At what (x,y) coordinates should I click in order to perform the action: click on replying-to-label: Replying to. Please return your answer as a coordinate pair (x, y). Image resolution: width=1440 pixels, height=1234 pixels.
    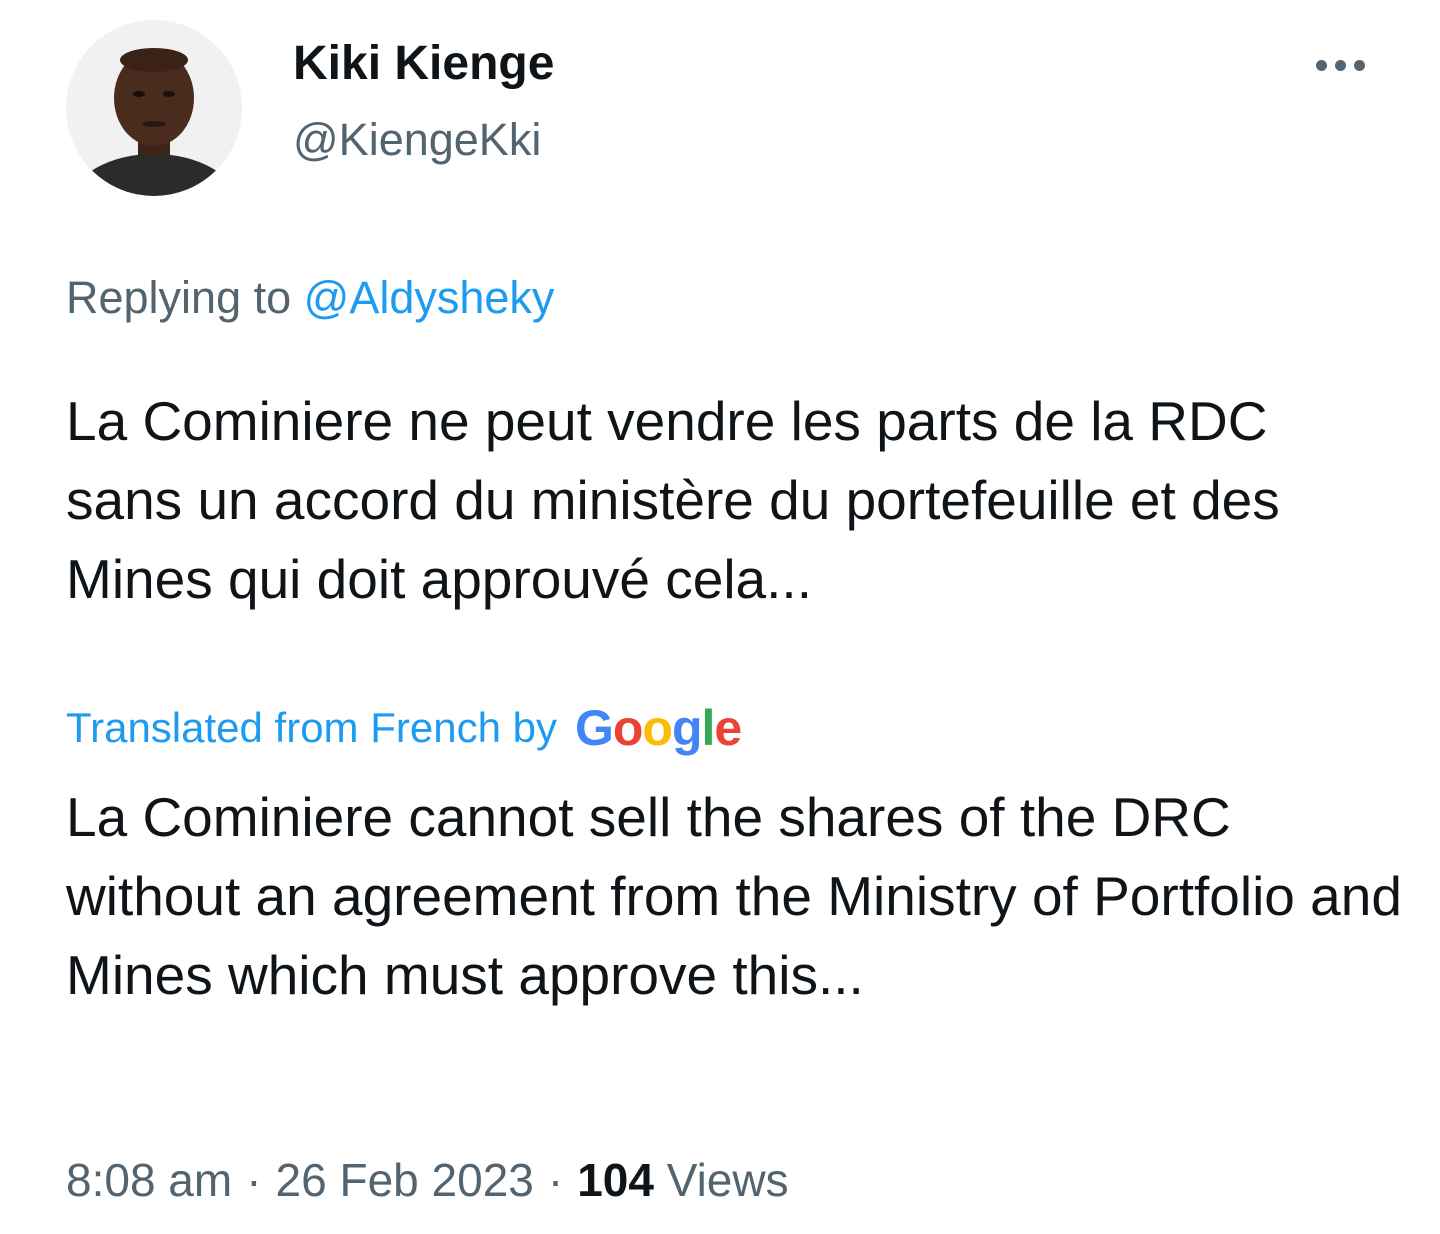
    Looking at the image, I should click on (179, 297).